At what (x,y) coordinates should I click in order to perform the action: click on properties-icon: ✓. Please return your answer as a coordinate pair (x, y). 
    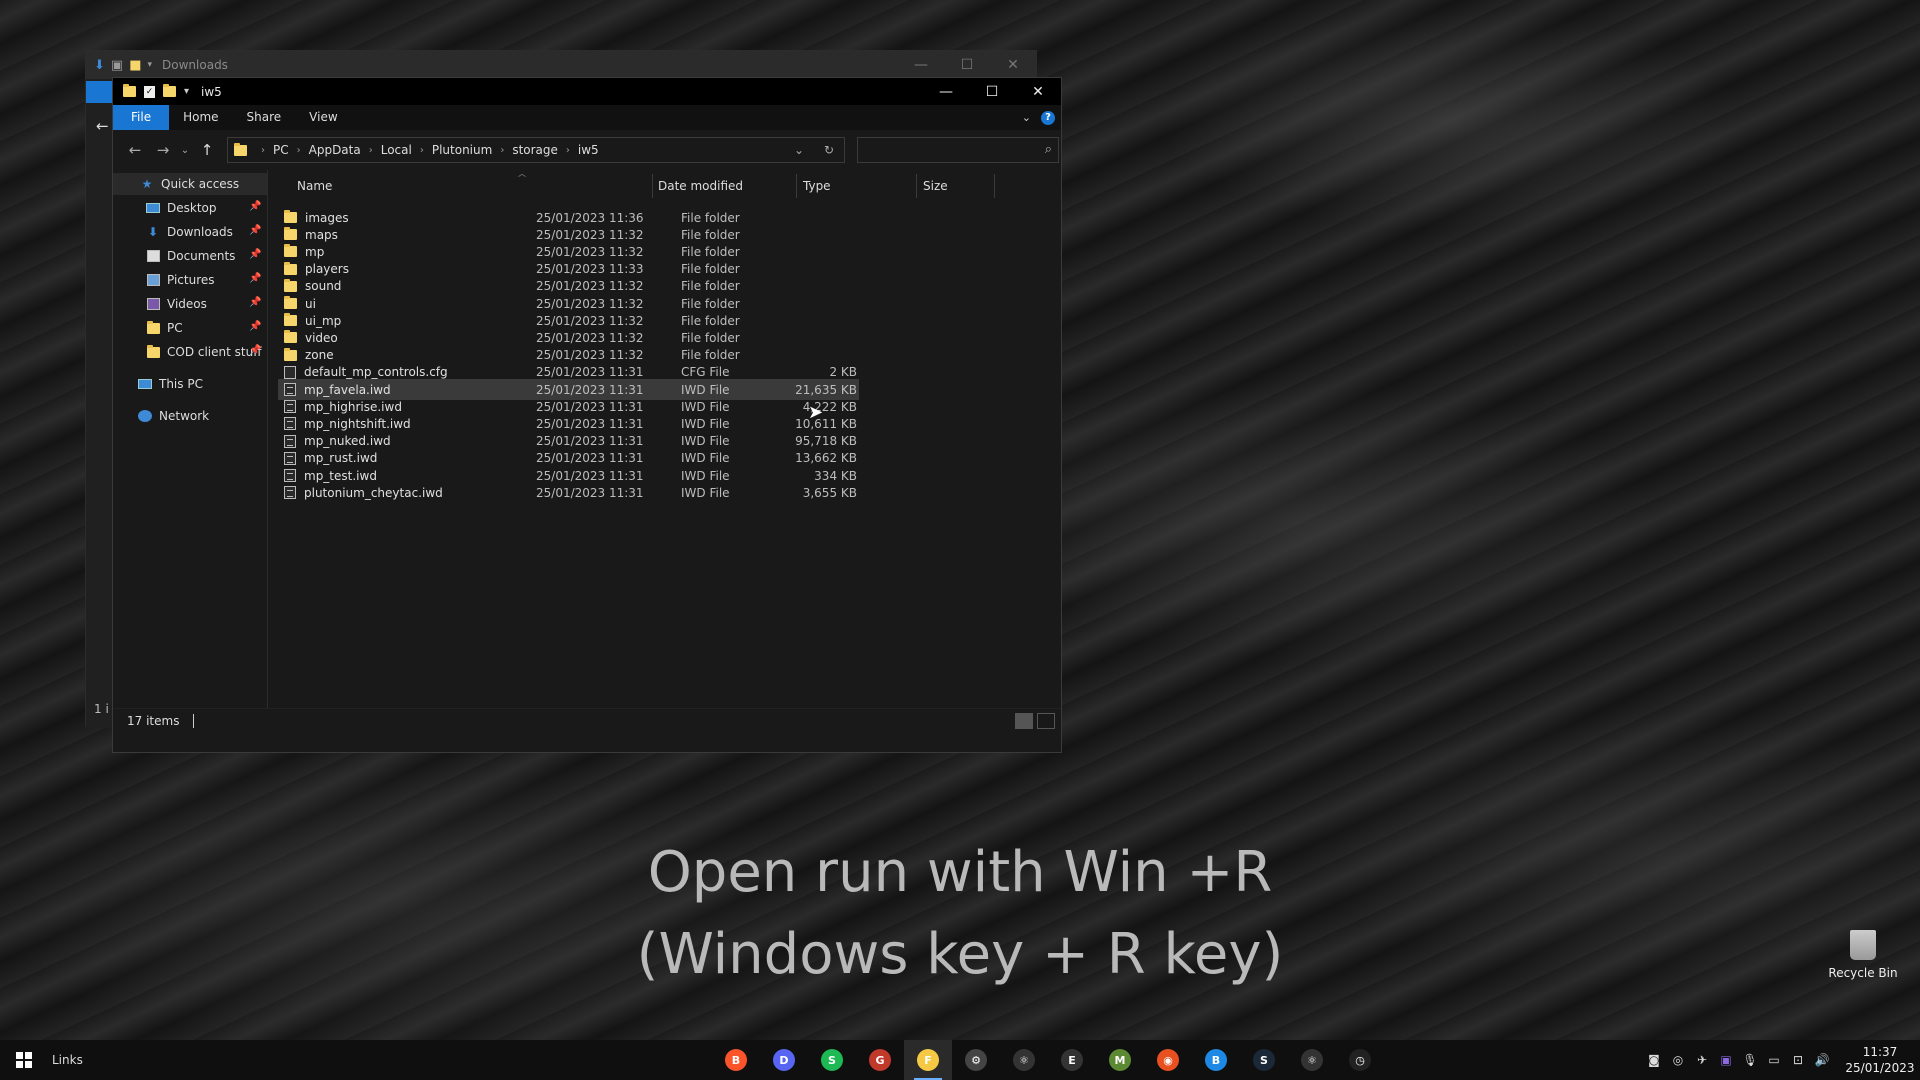
    Looking at the image, I should click on (149, 91).